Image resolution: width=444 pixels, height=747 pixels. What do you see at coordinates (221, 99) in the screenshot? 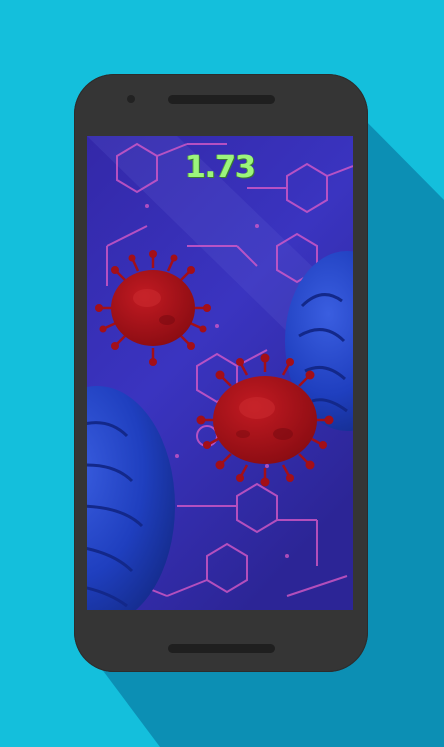
I see `earpiece-speaker` at bounding box center [221, 99].